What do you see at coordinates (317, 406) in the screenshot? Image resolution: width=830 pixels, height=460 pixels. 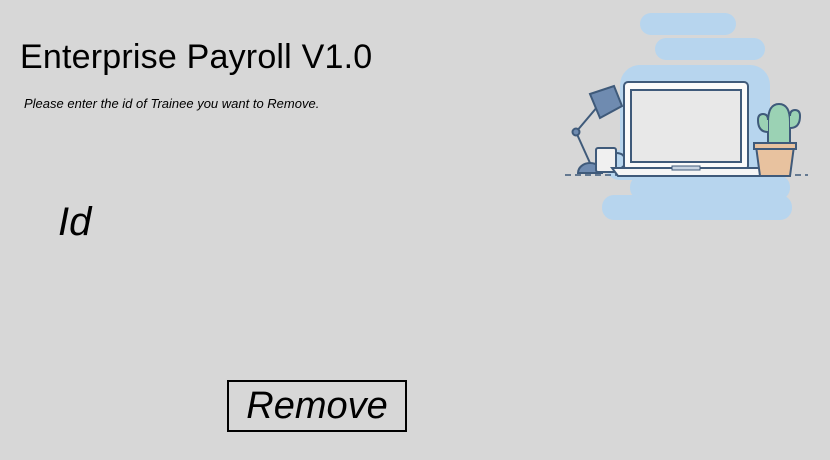 I see `remove-button: Remove` at bounding box center [317, 406].